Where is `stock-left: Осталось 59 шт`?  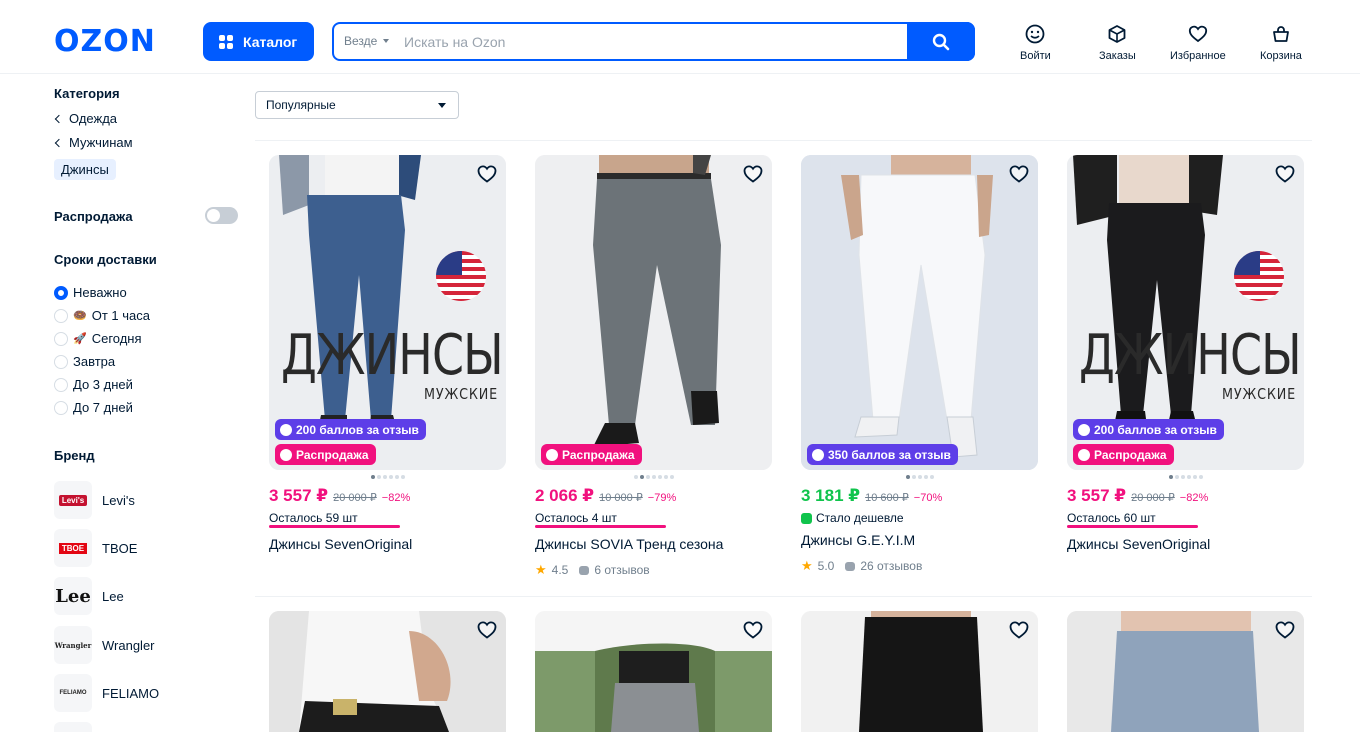
stock-left: Осталось 59 шт is located at coordinates (313, 518).